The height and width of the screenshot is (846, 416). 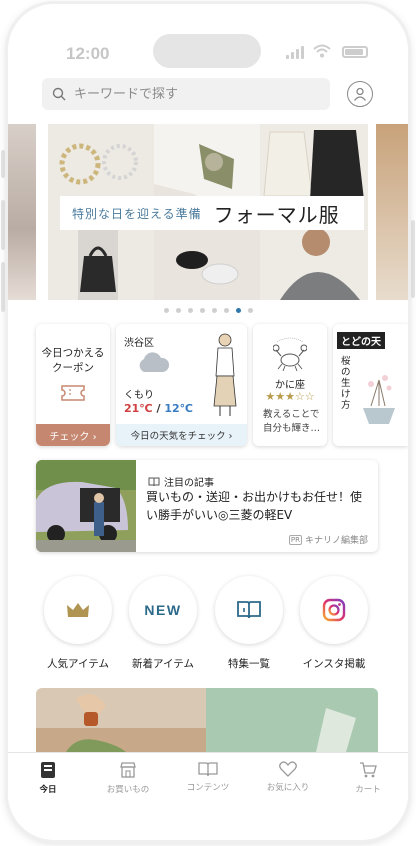 What do you see at coordinates (379, 399) in the screenshot?
I see `flower-vase-illustration` at bounding box center [379, 399].